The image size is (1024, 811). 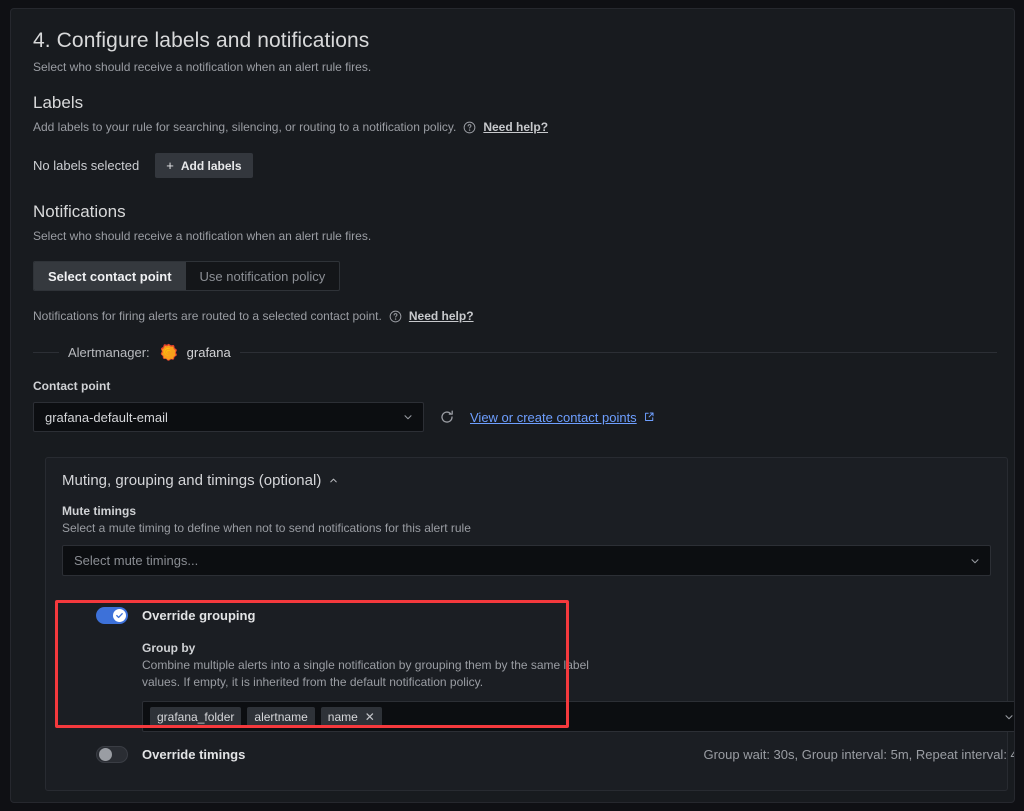 I want to click on group-by-tag-label: grafana_folder, so click(x=196, y=716).